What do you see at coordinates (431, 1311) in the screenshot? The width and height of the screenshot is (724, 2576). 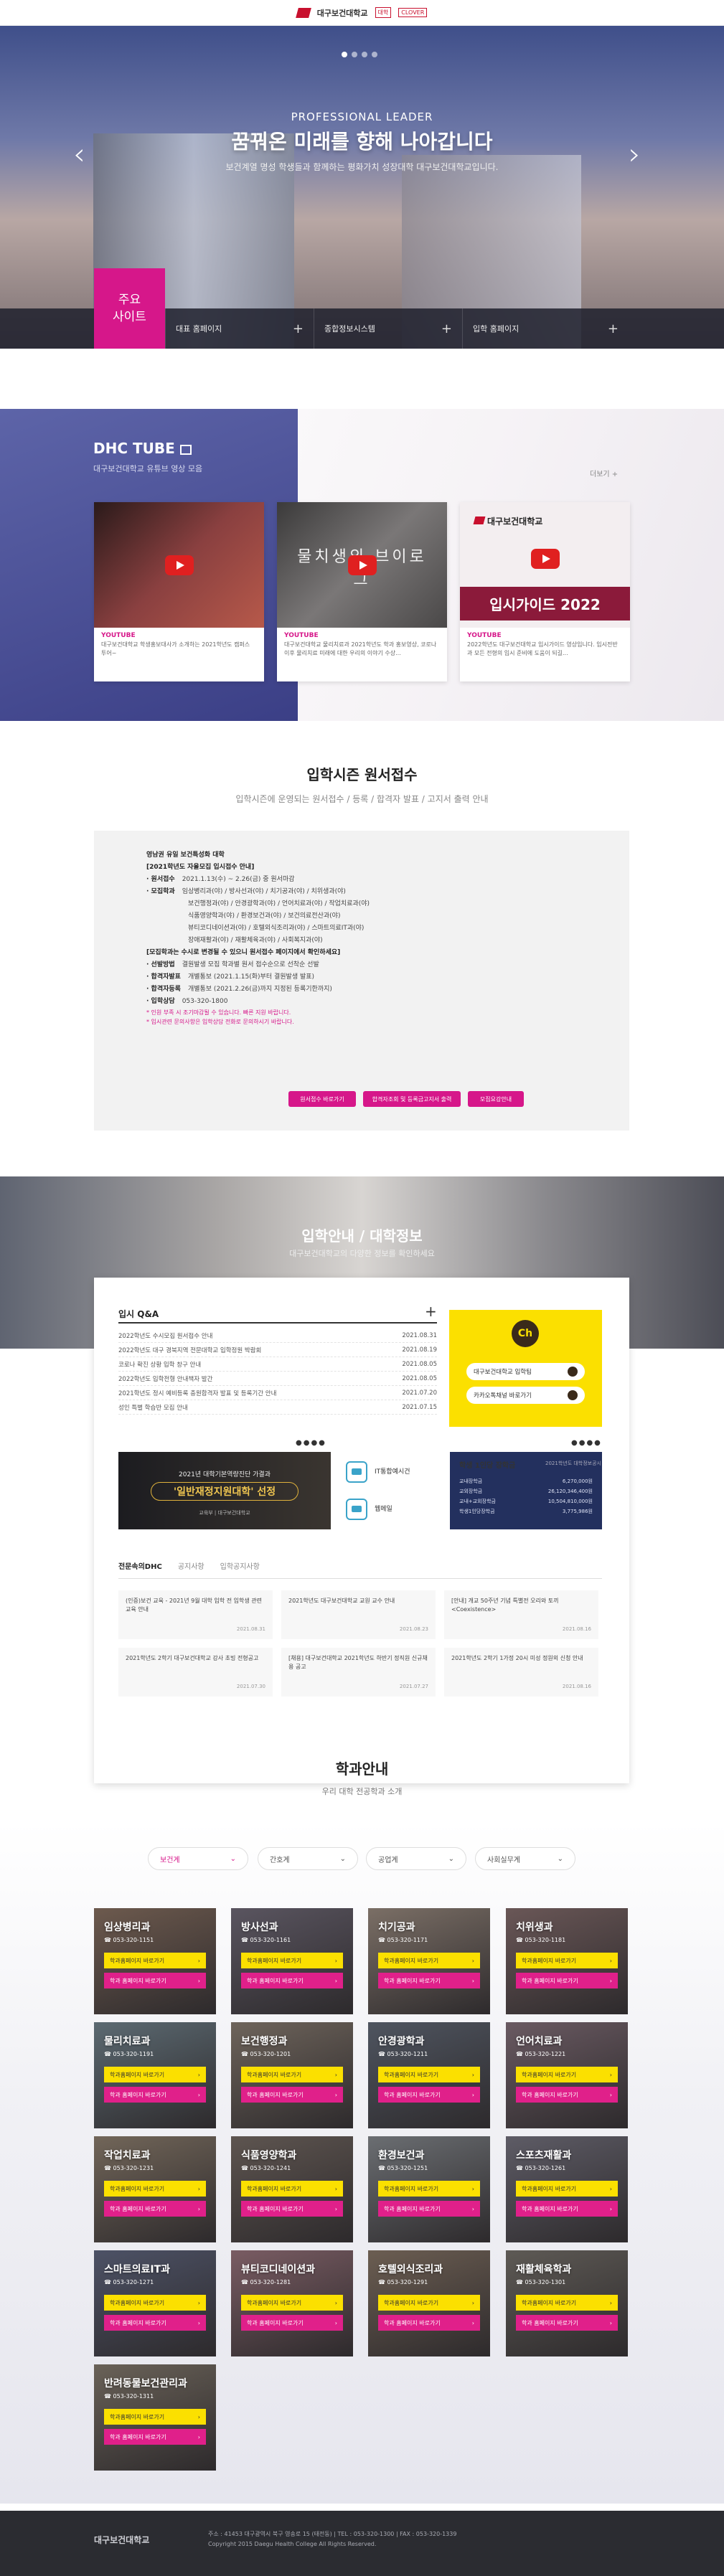 I see `qa-more-plus-icon: +` at bounding box center [431, 1311].